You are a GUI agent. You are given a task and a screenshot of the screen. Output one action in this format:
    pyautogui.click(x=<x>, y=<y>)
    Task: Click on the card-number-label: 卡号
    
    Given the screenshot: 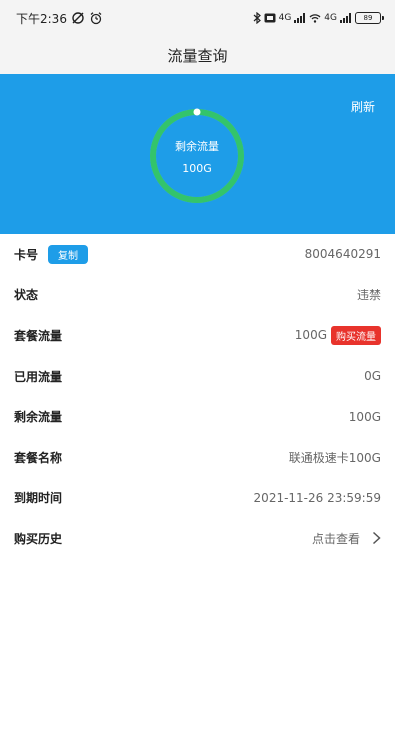 What is the action you would take?
    pyautogui.click(x=26, y=254)
    